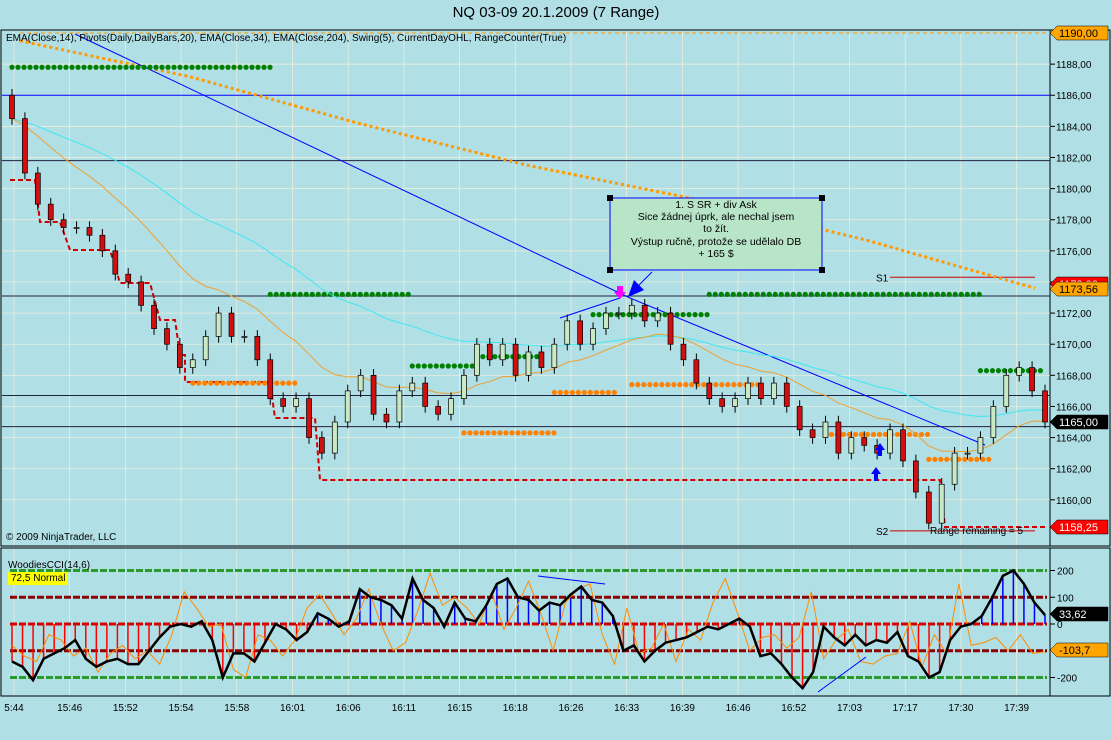 The image size is (1112, 740). I want to click on y-tick-label: 1180,00, so click(1074, 190).